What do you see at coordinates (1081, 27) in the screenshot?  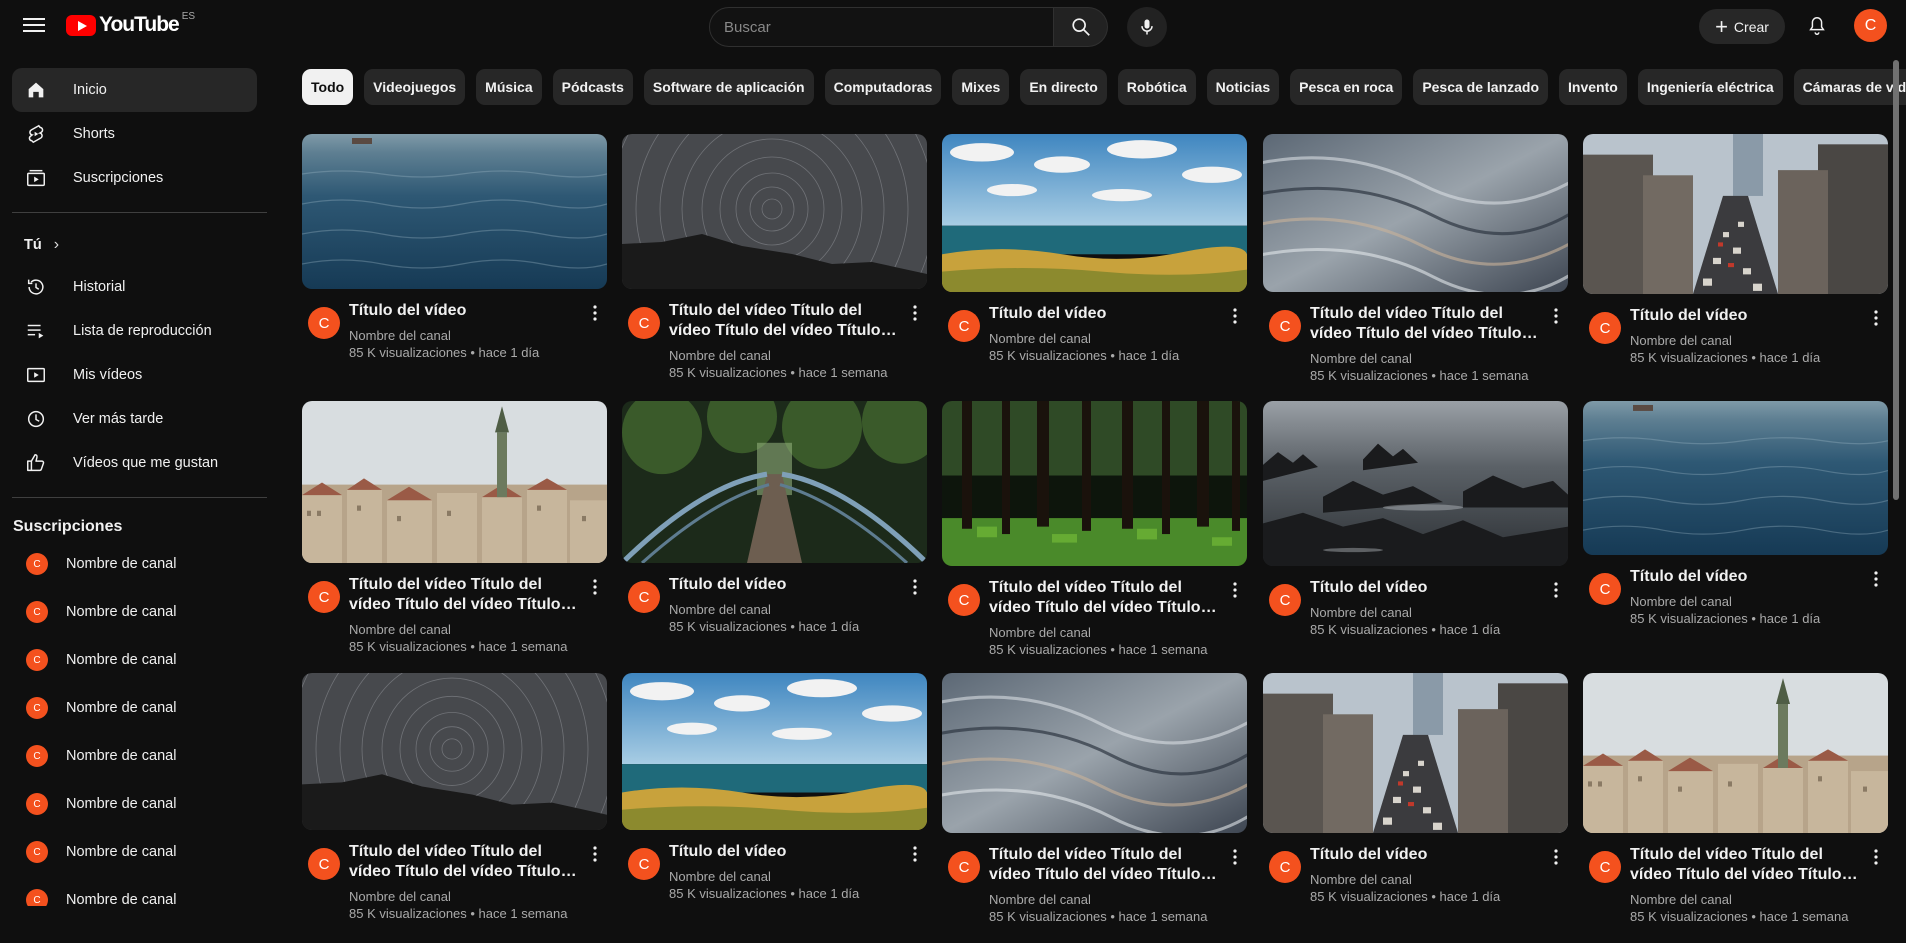 I see `search-button` at bounding box center [1081, 27].